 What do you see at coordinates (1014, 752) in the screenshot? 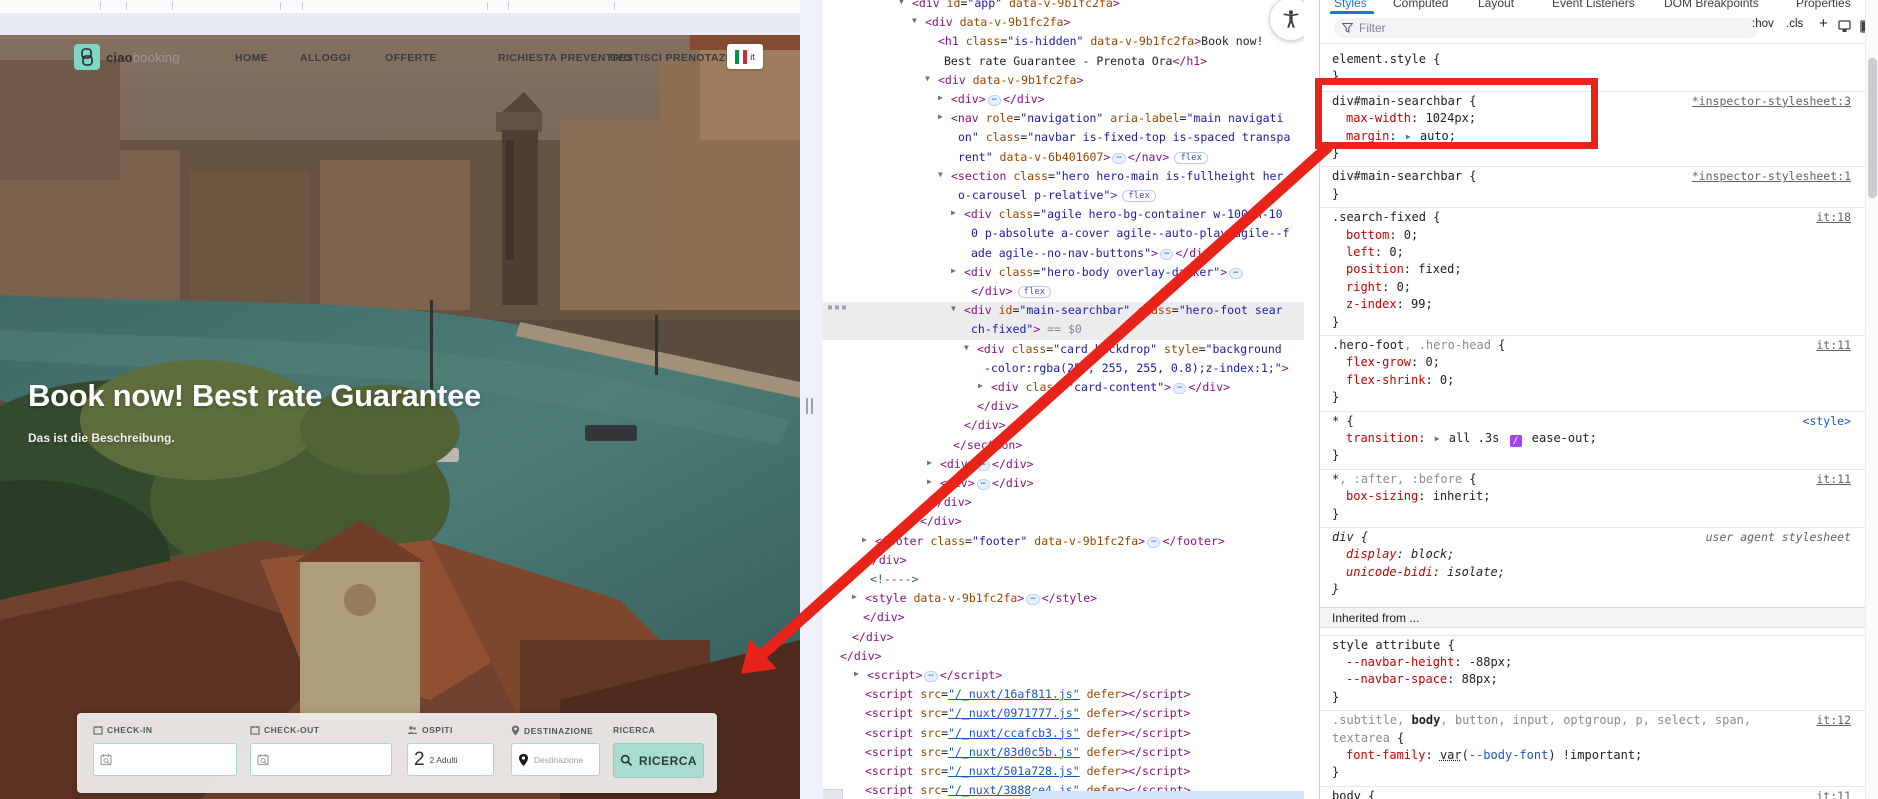
I see `code-segment: "/_nuxt/83d0c5b.js"` at bounding box center [1014, 752].